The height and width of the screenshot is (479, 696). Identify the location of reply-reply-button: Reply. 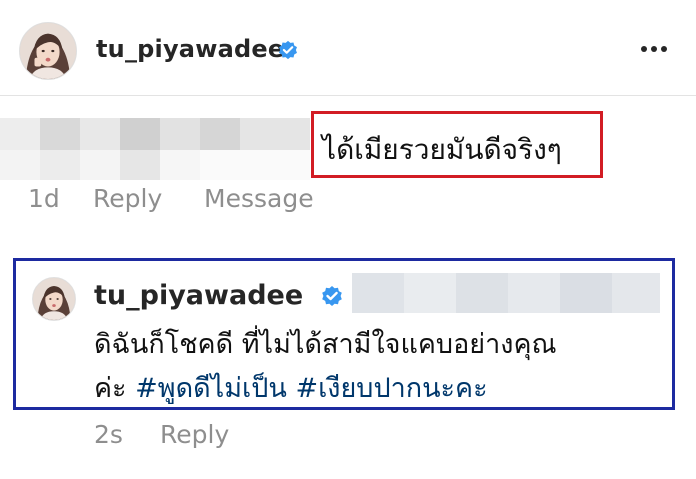
(194, 434).